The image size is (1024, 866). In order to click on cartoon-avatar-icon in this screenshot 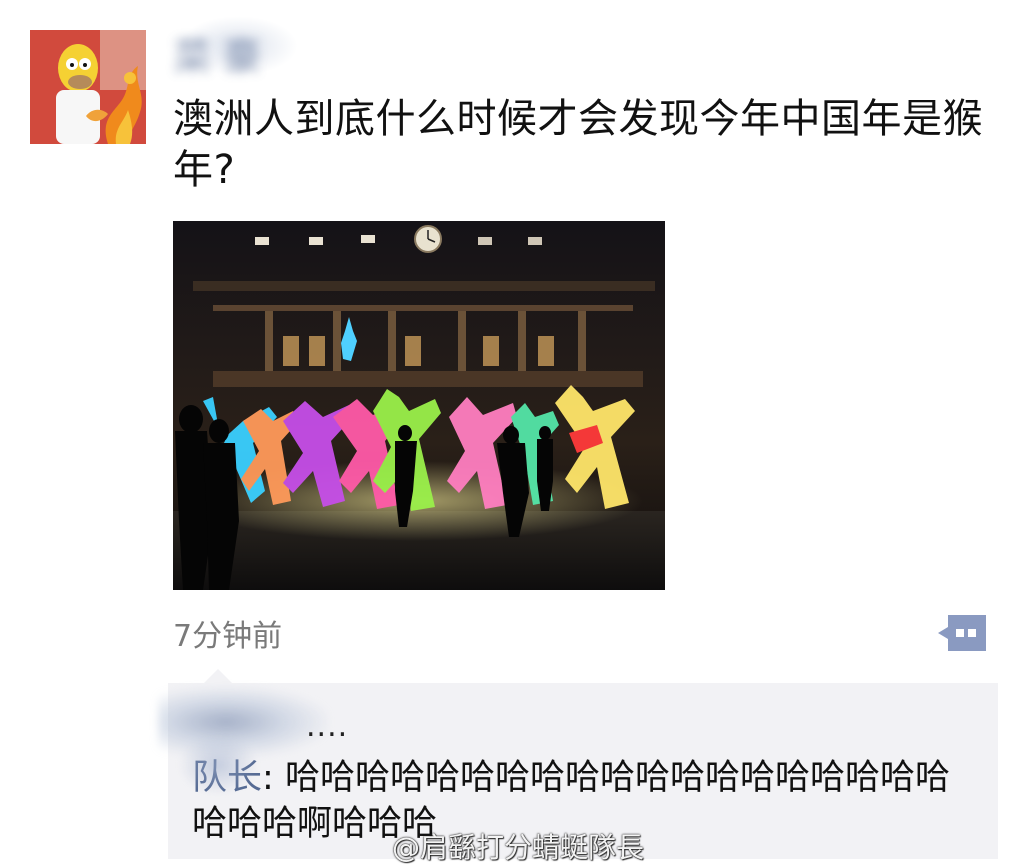, I will do `click(88, 87)`.